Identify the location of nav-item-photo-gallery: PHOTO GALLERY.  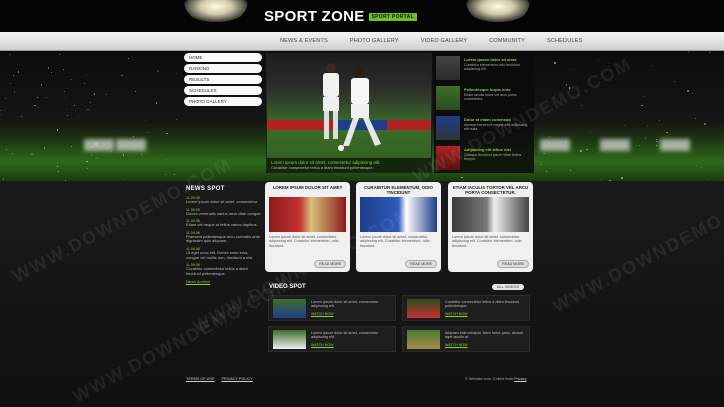
(374, 41).